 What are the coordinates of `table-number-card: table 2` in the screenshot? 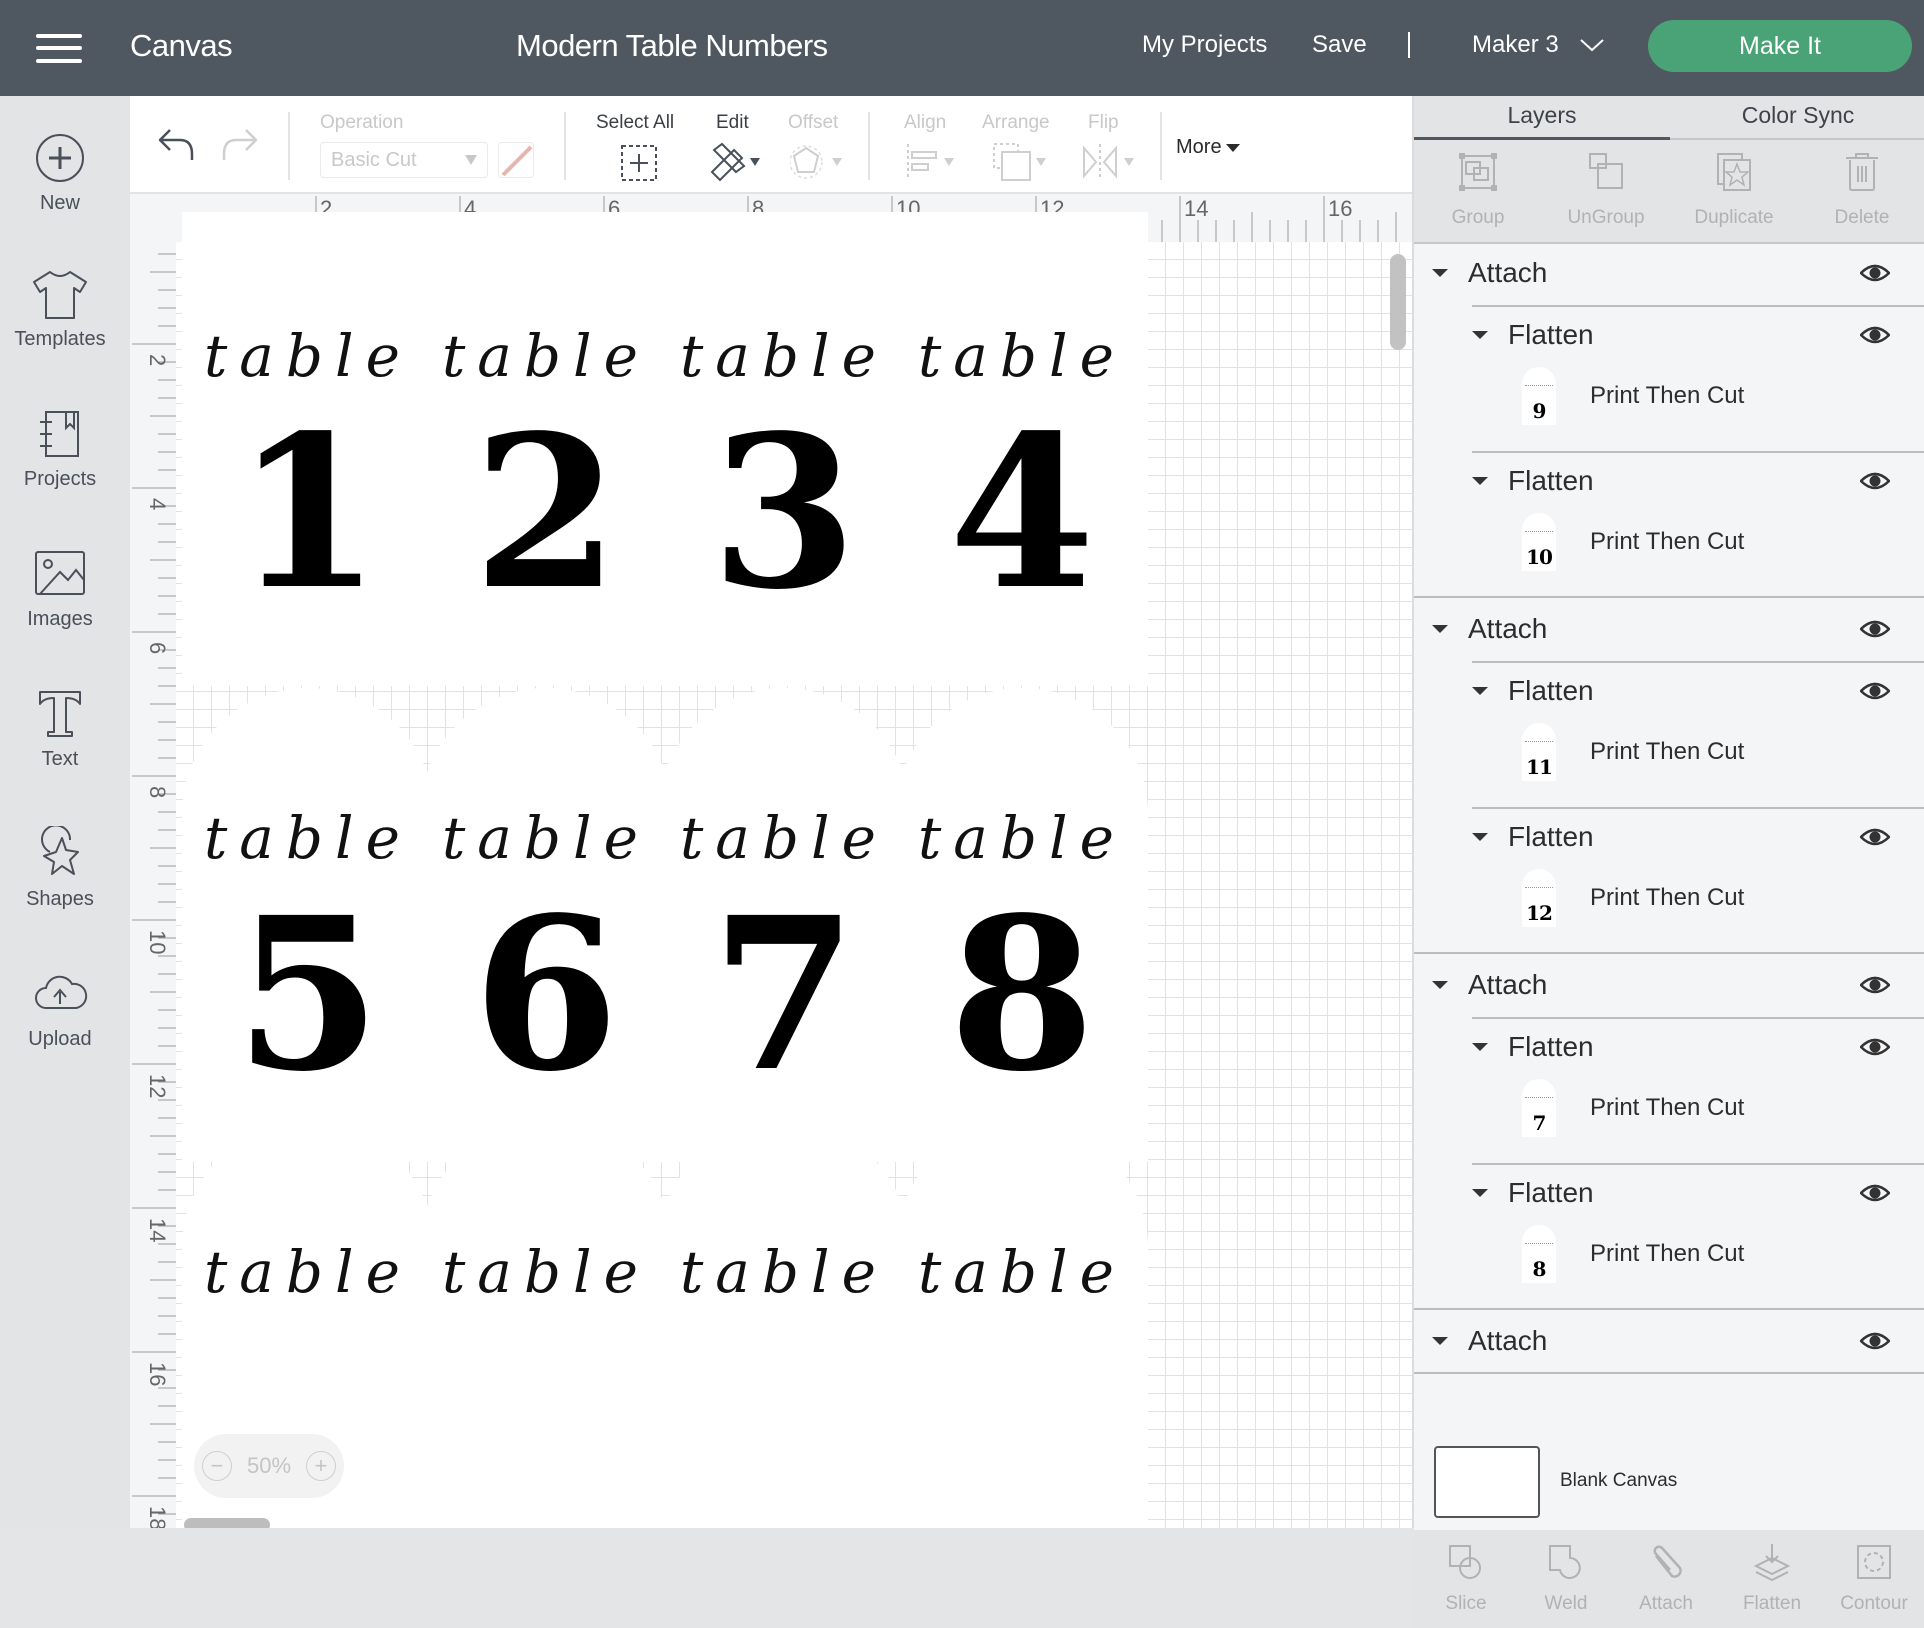 It's located at (546, 449).